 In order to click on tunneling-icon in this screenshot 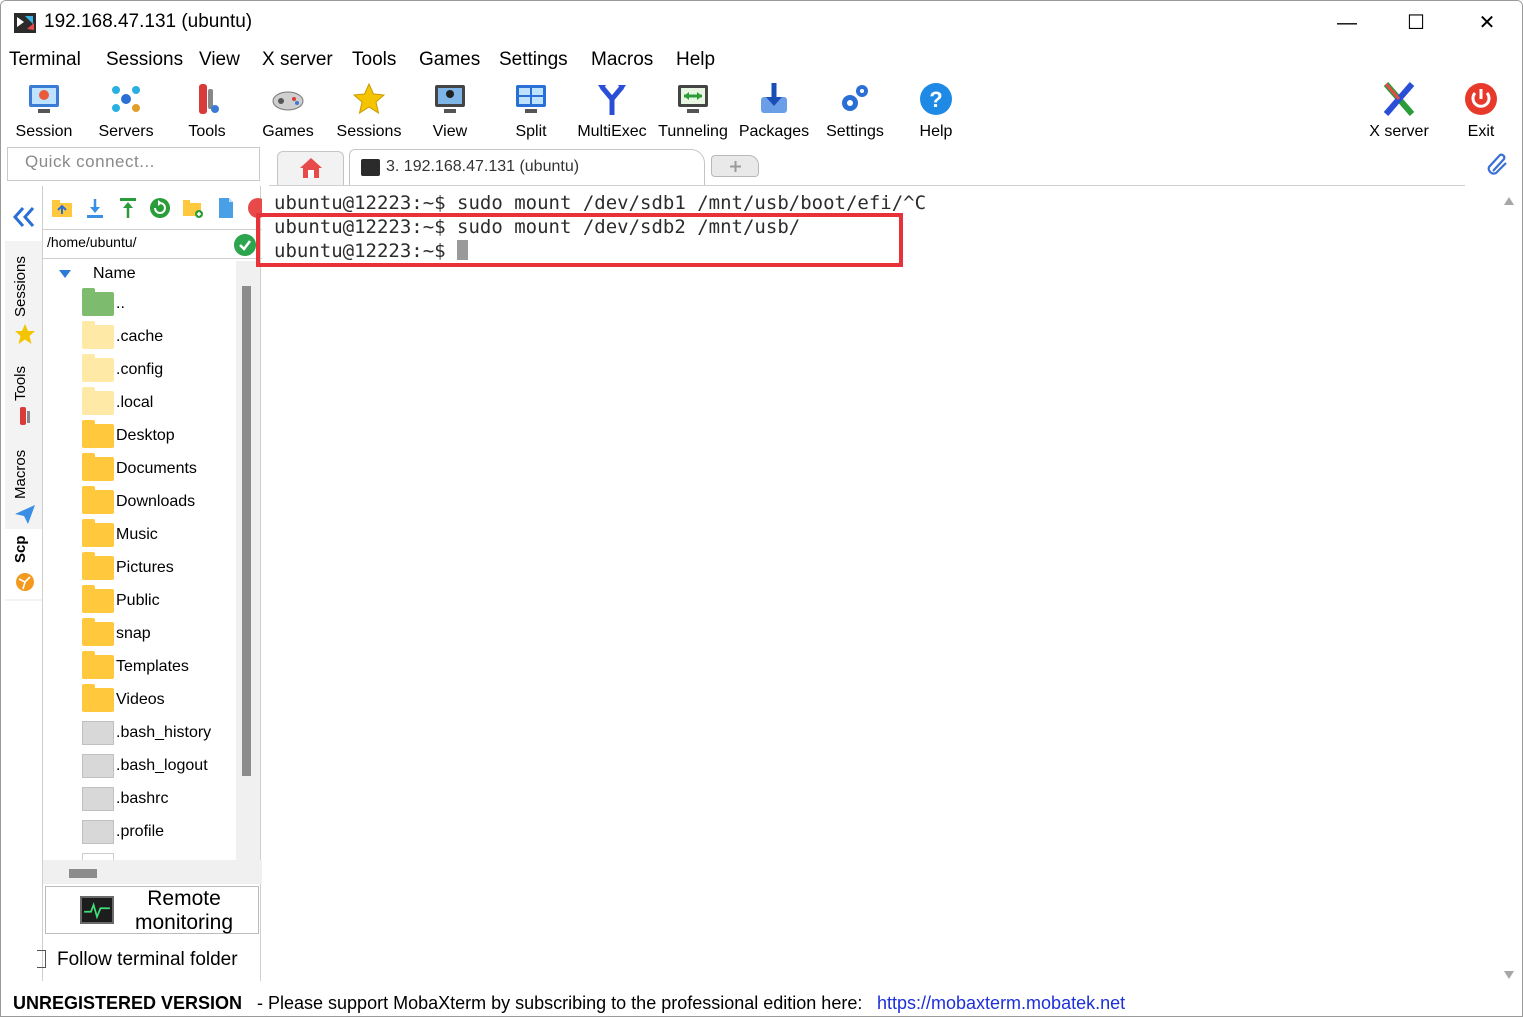, I will do `click(693, 99)`.